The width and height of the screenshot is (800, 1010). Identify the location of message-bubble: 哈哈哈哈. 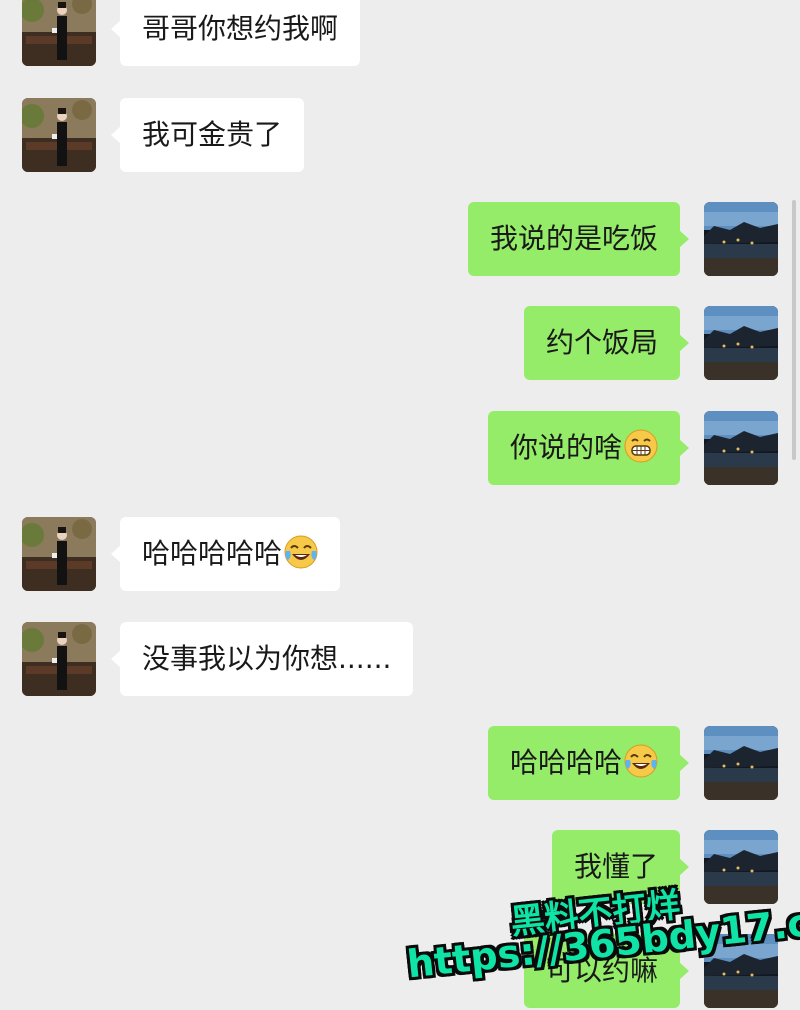
(588, 763).